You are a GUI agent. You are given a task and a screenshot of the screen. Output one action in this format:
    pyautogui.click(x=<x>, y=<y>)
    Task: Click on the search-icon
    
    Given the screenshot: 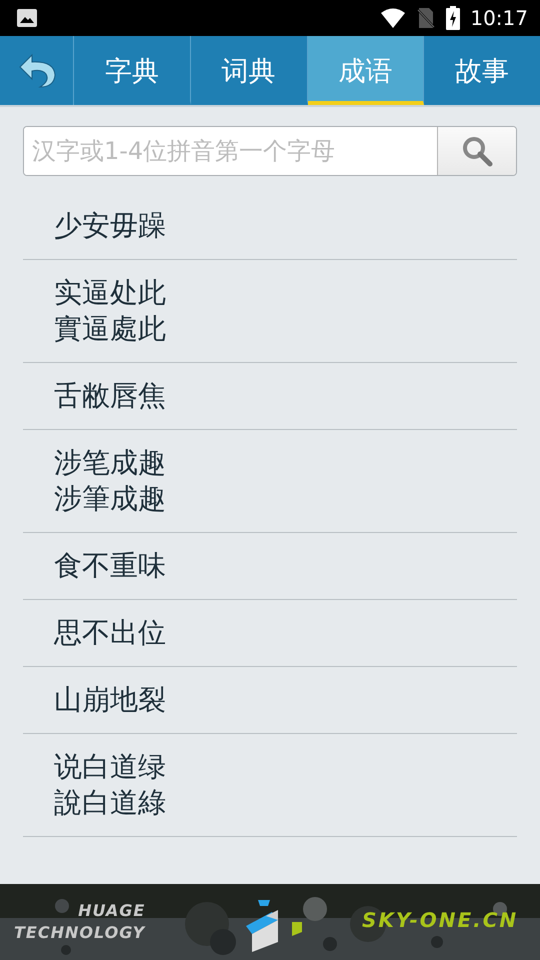 What is the action you would take?
    pyautogui.click(x=477, y=151)
    